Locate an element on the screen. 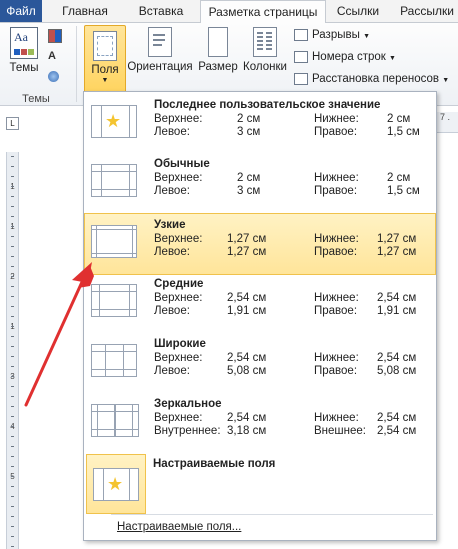 This screenshot has width=458, height=549. themes-group-label: Темы is located at coordinates (36, 99).